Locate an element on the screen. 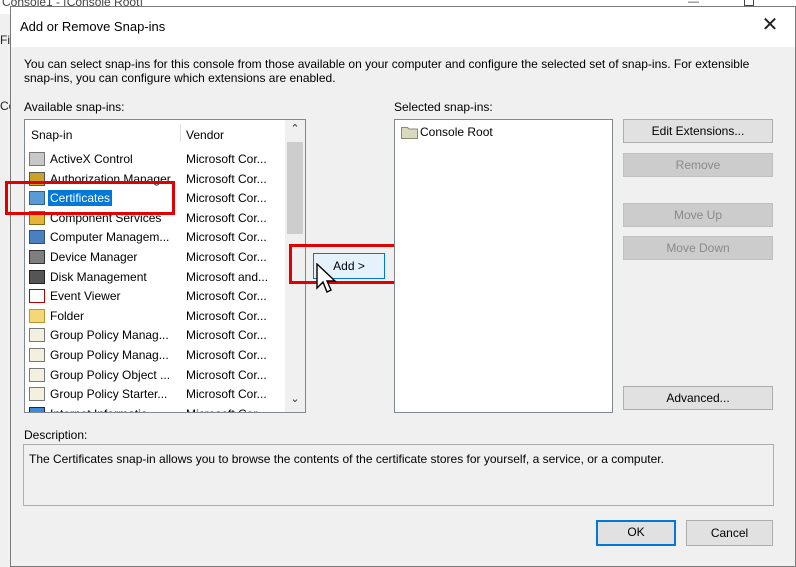  column-header-snapin: Snap-in is located at coordinates (51, 135).